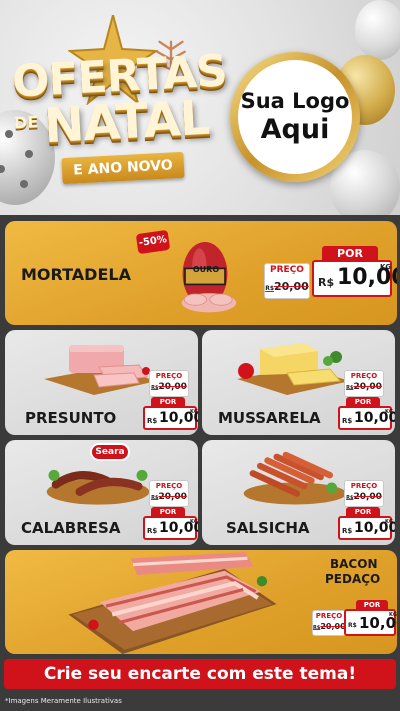 The height and width of the screenshot is (711, 400). What do you see at coordinates (209, 277) in the screenshot?
I see `mortadela-image` at bounding box center [209, 277].